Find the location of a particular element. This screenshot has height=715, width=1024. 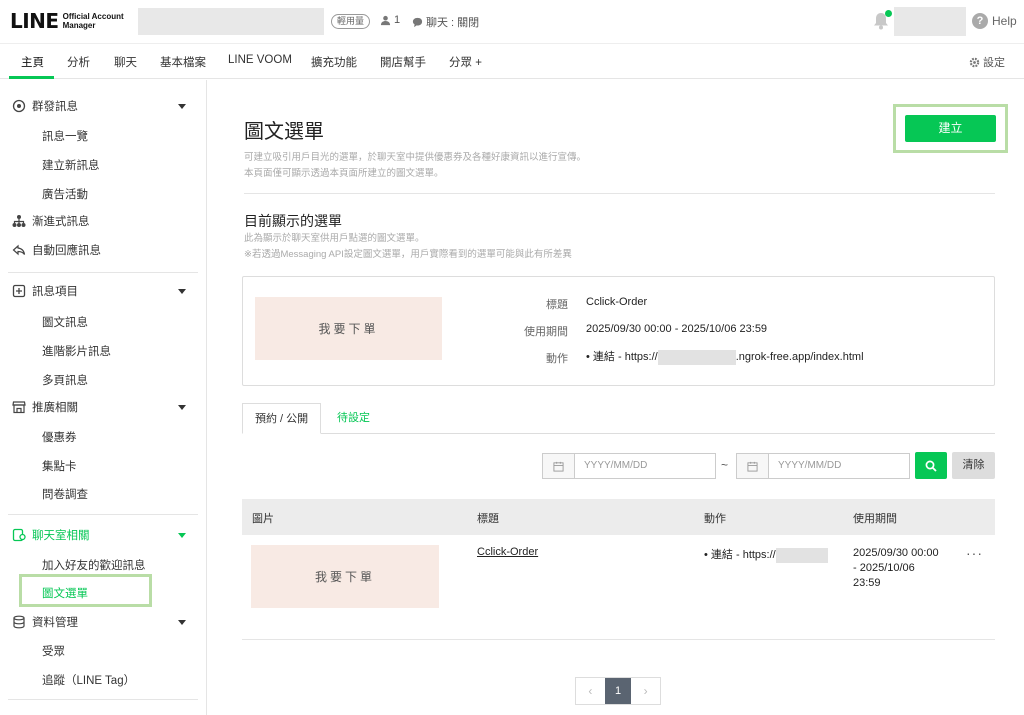

rich-menu-thumbnail: 我要下單 is located at coordinates (348, 328).